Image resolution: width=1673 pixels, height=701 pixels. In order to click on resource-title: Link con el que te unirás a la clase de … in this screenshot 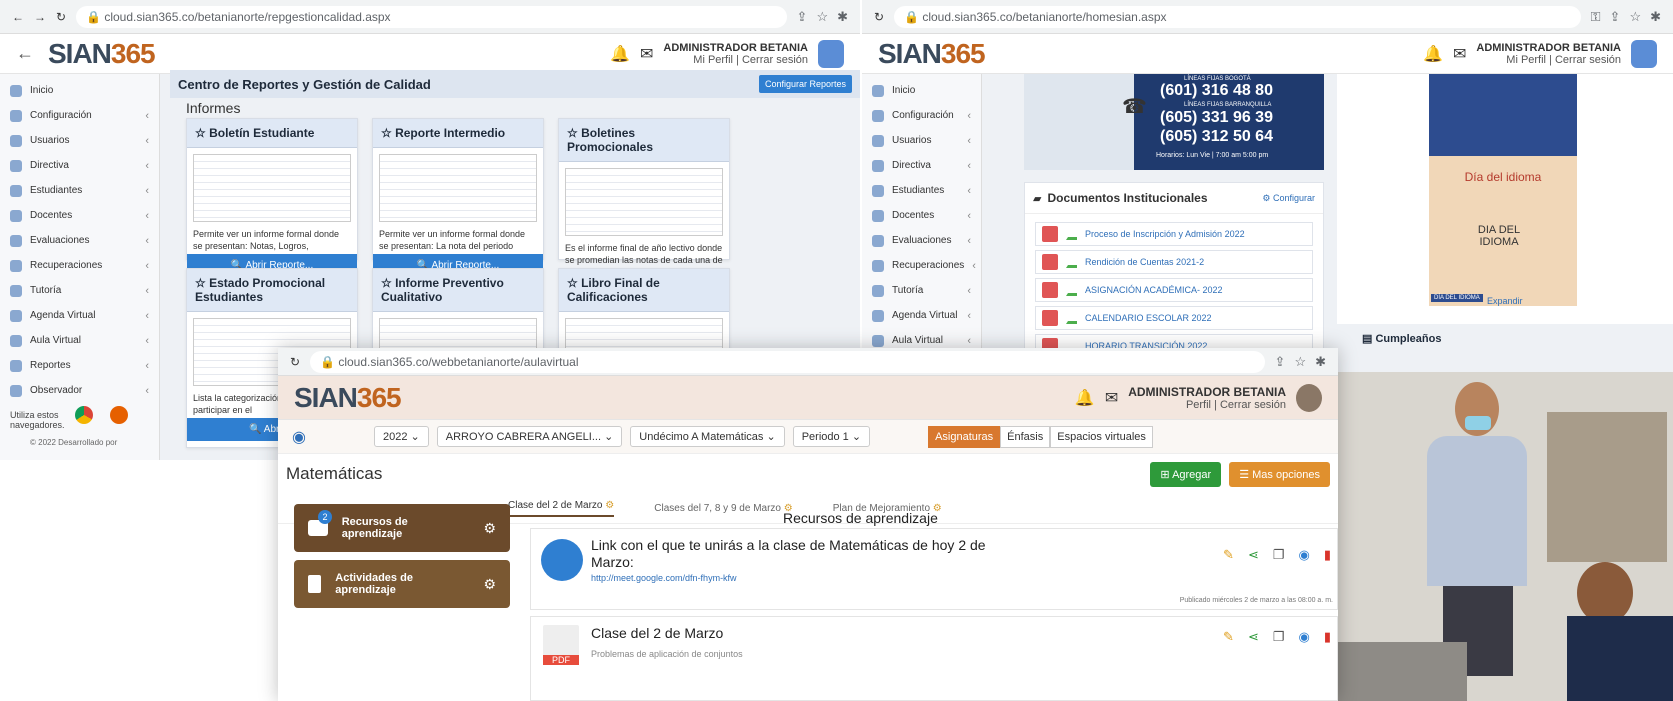, I will do `click(791, 554)`.